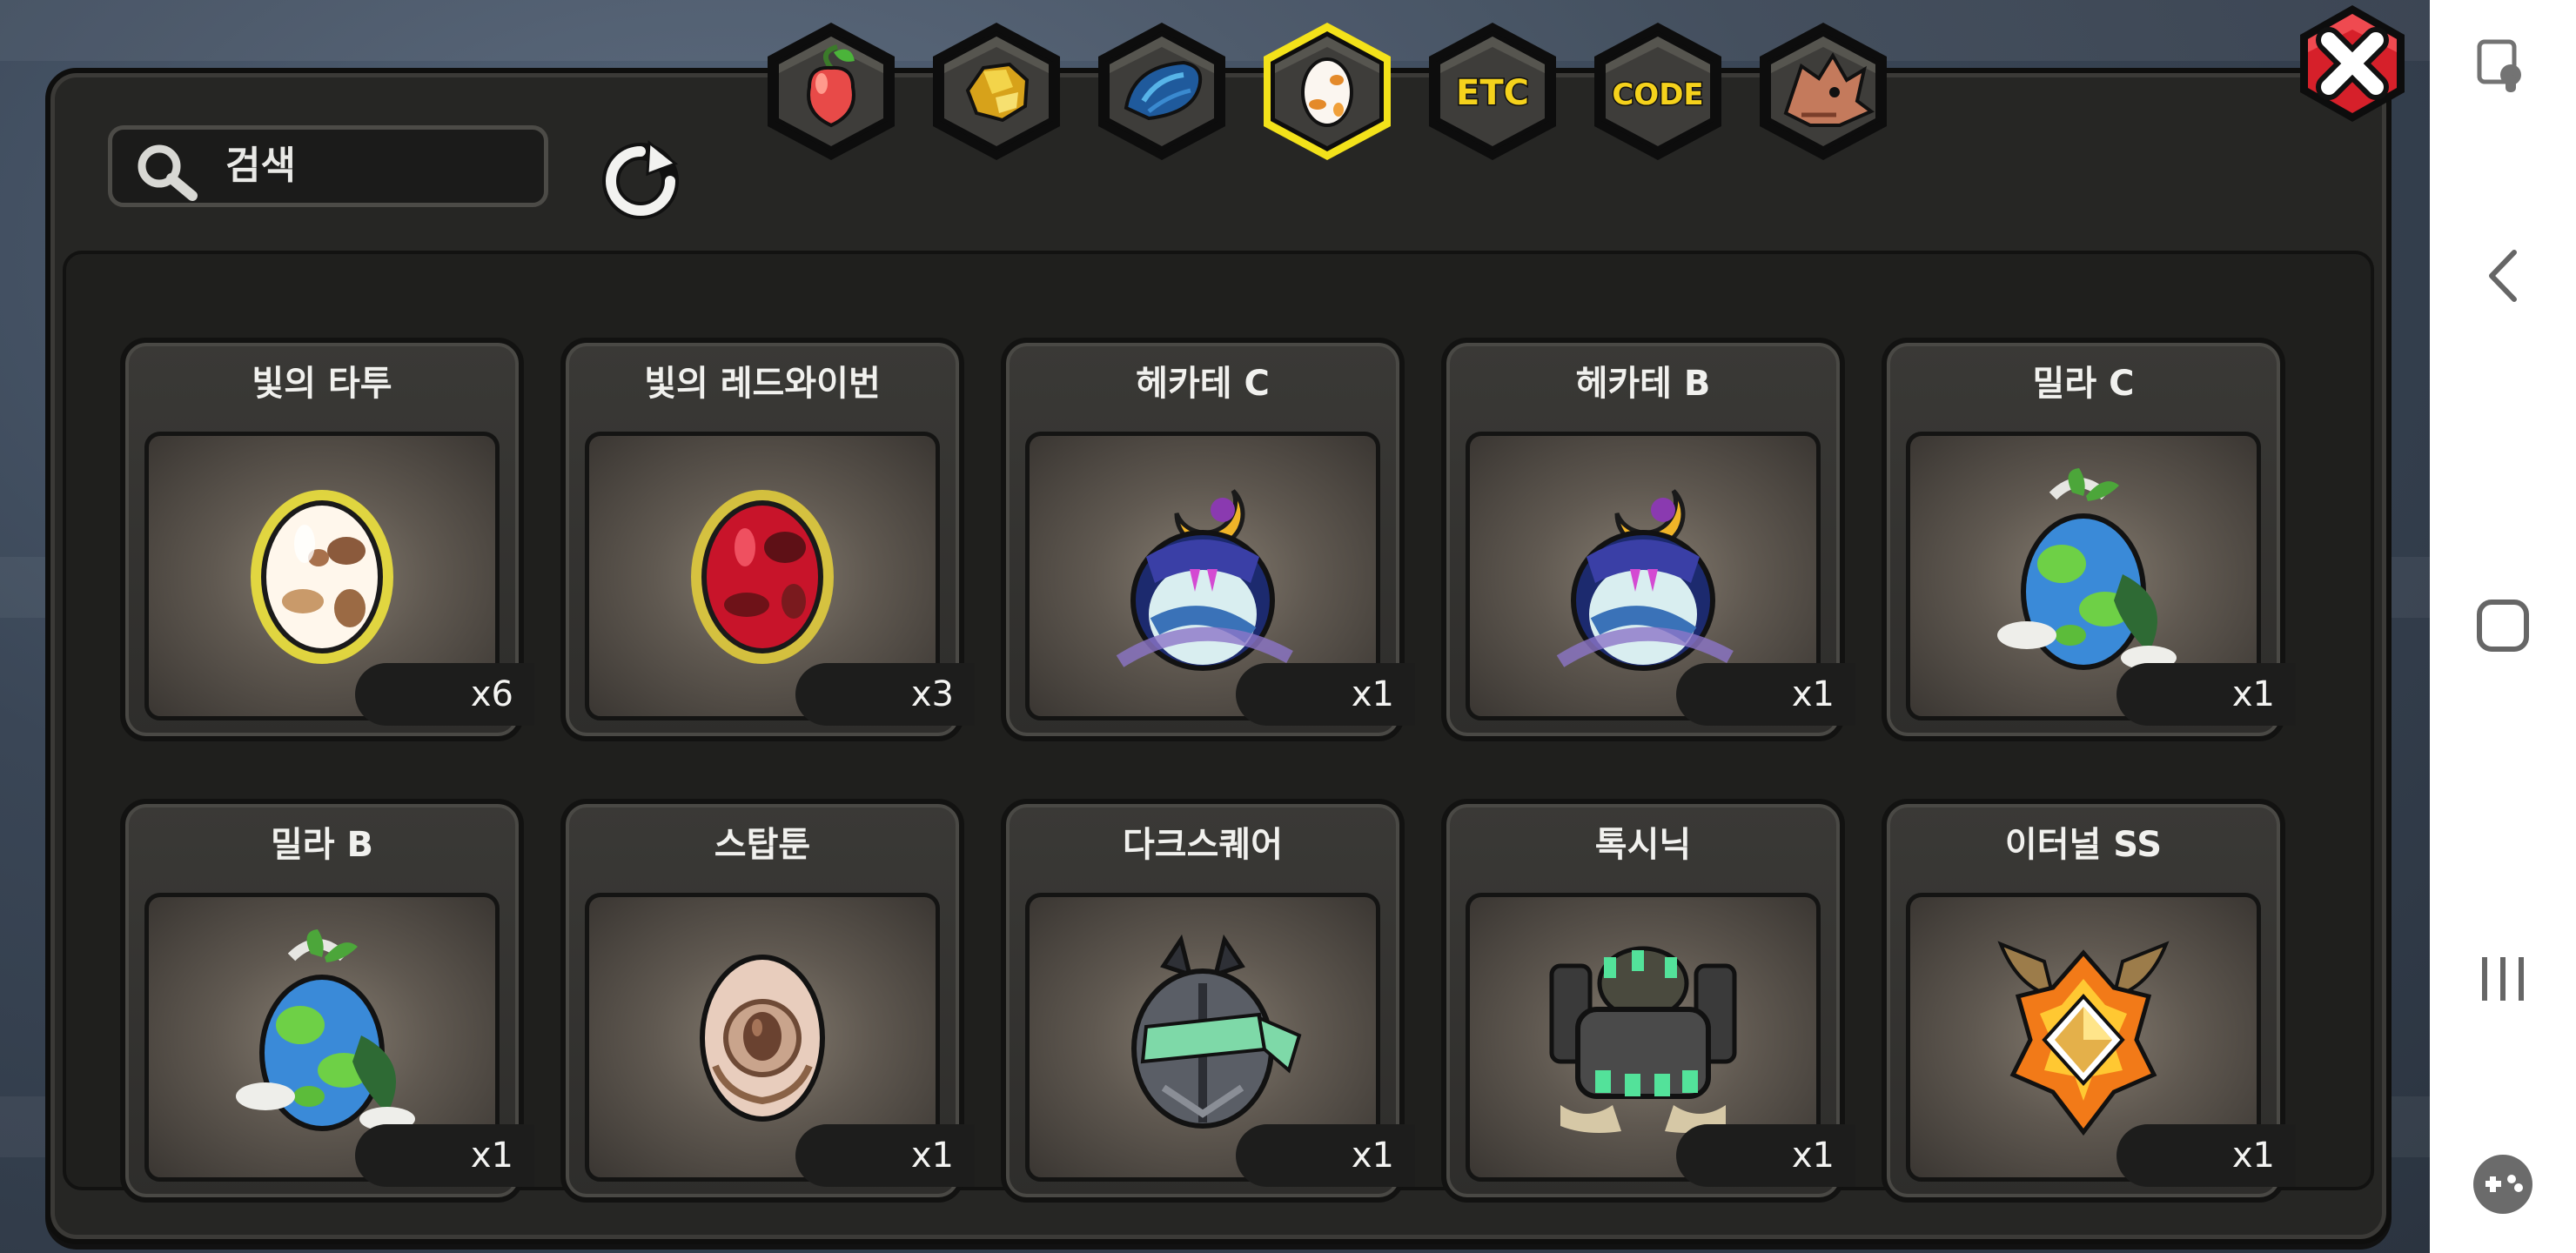 This screenshot has width=2576, height=1253. Describe the element at coordinates (2083, 1037) in the screenshot. I see `eternal-crystal-egg-icon` at that location.